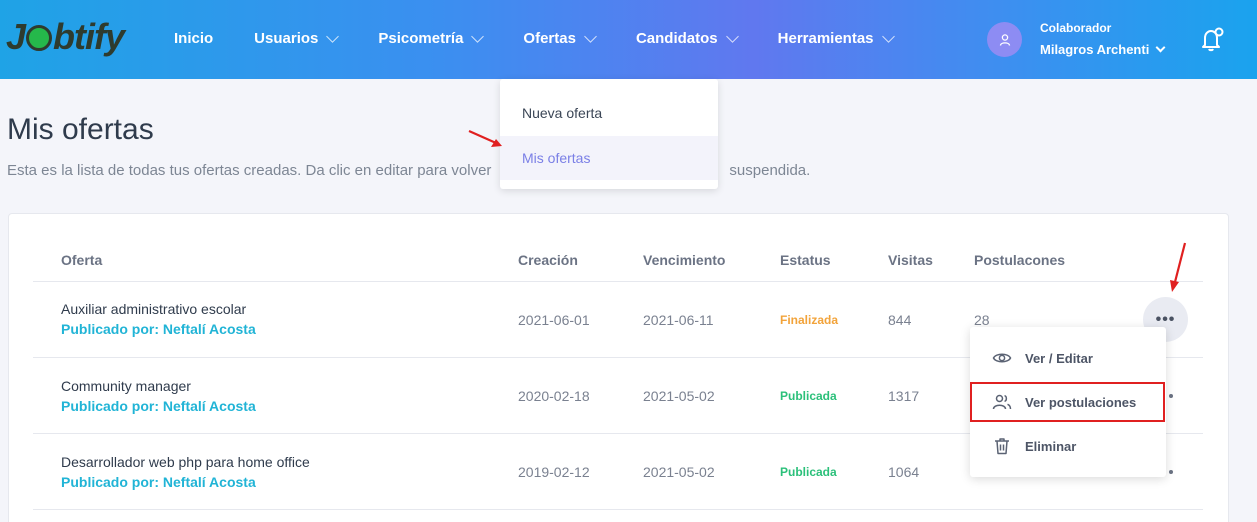 This screenshot has width=1257, height=522. I want to click on user-menu: Milagros Archenti, so click(1103, 49).